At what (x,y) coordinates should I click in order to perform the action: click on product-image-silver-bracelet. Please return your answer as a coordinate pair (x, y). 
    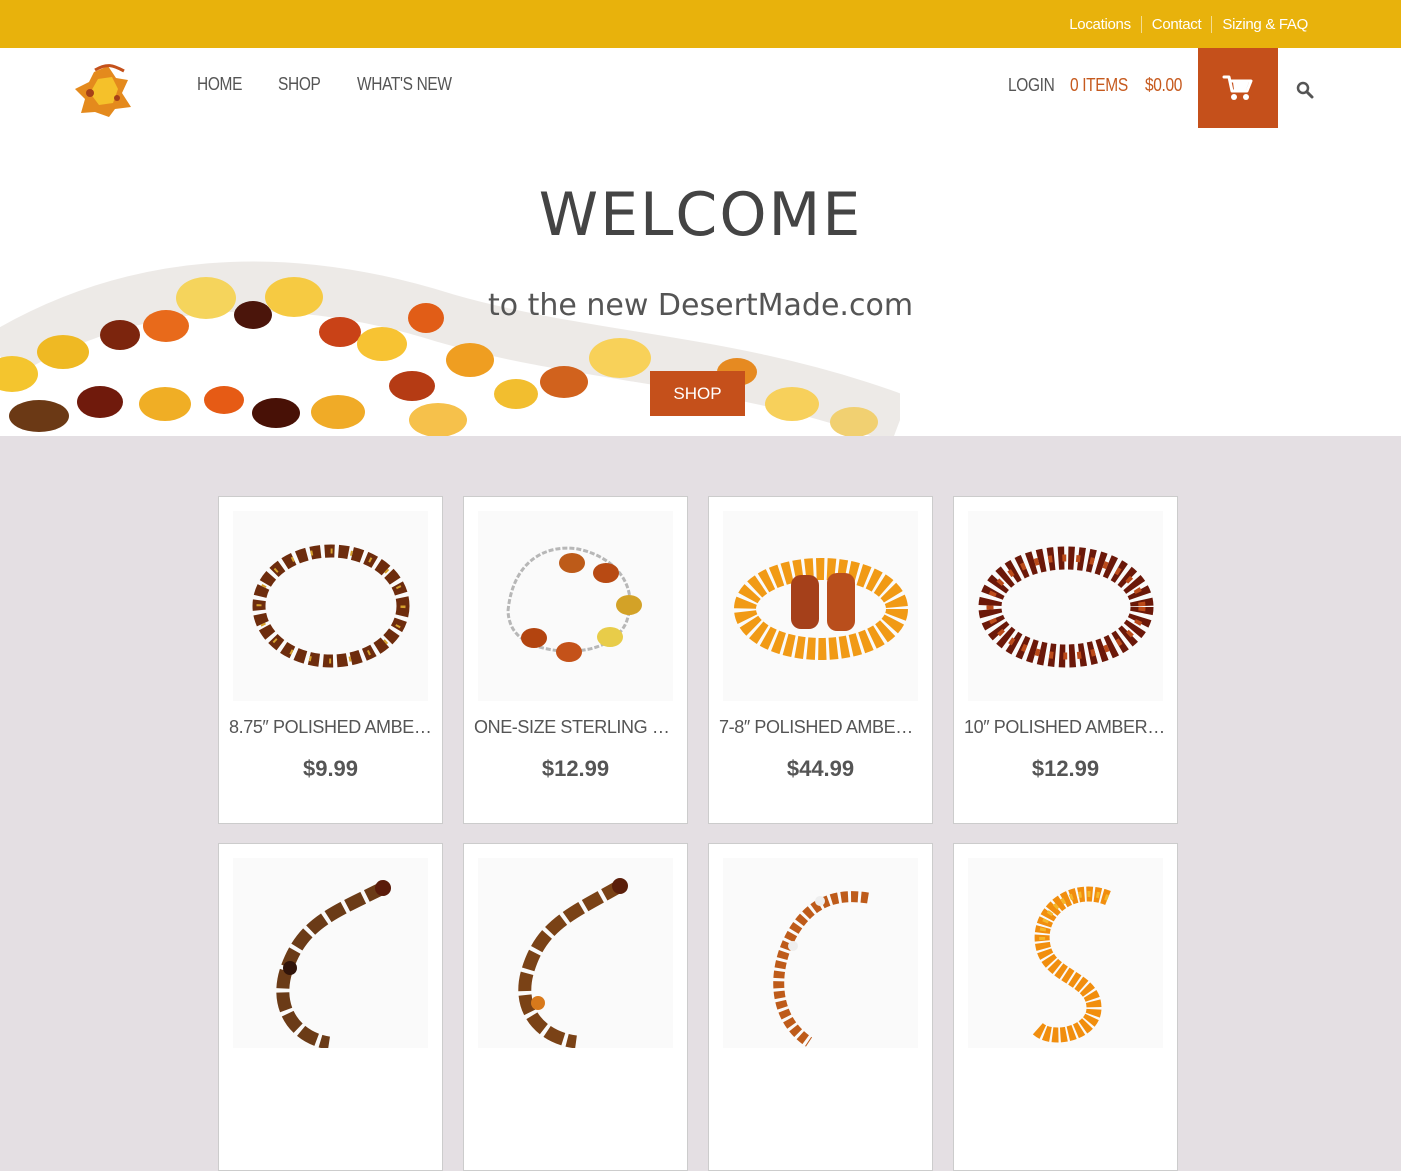
    Looking at the image, I should click on (575, 606).